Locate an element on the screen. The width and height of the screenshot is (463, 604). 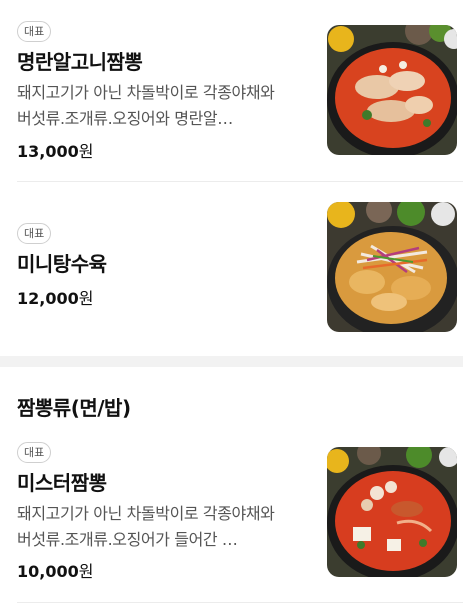
section-separator is located at coordinates (231, 361).